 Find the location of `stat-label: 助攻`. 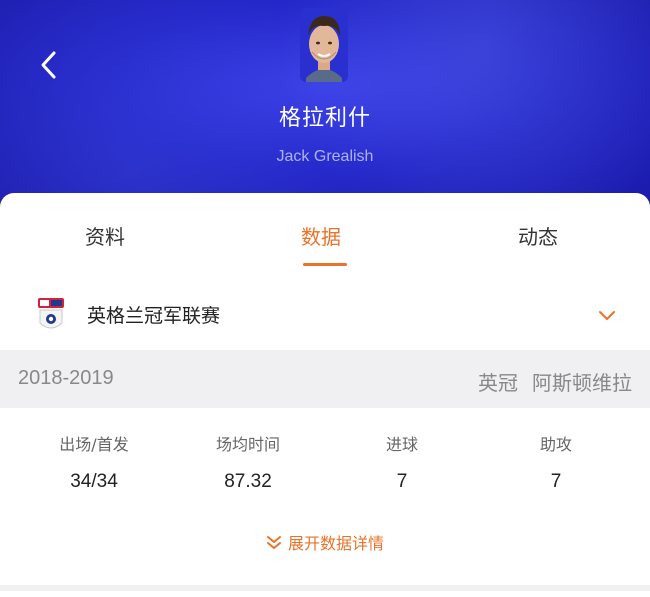

stat-label: 助攻 is located at coordinates (555, 444).